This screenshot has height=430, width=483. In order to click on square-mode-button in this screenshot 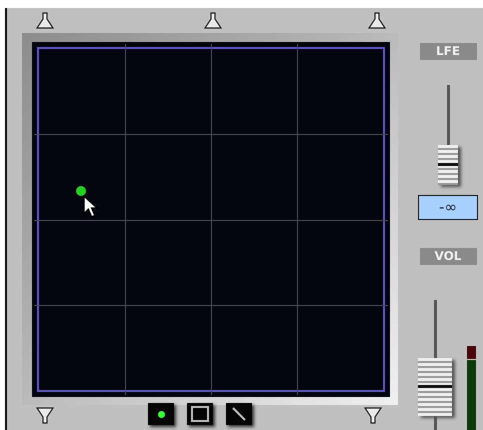, I will do `click(200, 414)`.